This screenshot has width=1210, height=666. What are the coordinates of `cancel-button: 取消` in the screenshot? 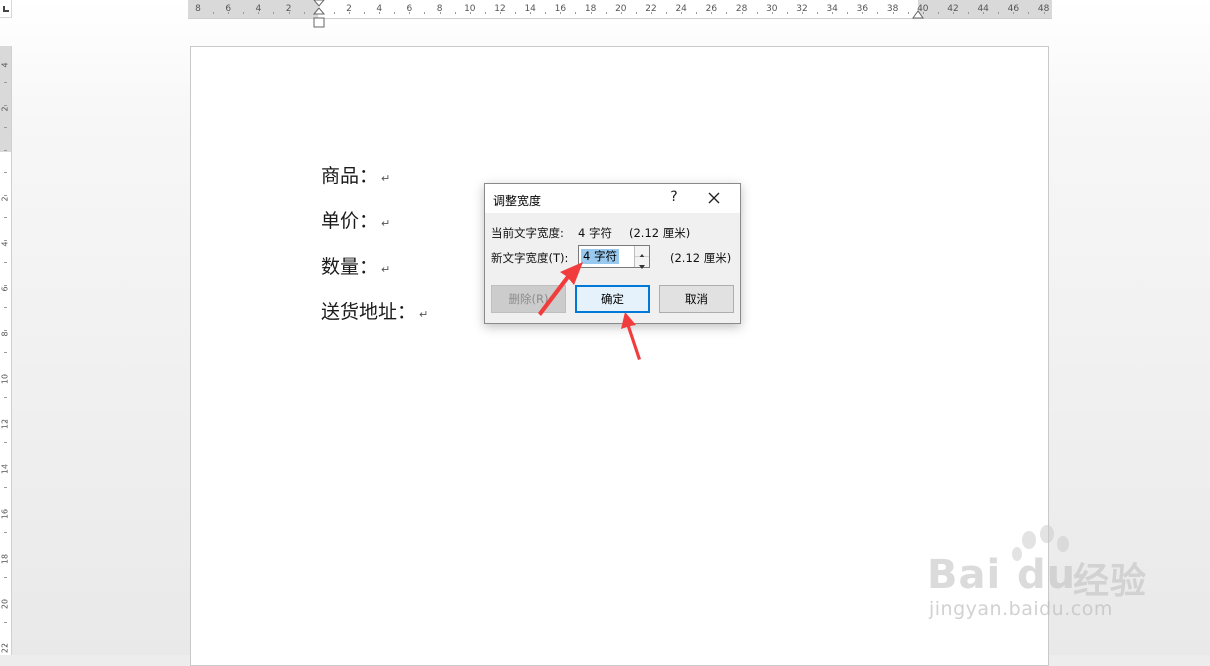 It's located at (696, 299).